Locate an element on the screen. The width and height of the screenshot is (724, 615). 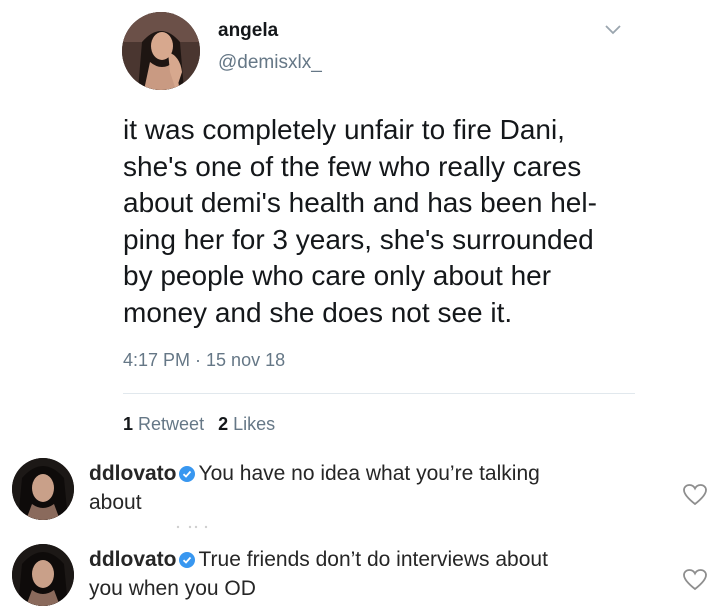
tweet-stats: 1 Retweet 2 Likes is located at coordinates (199, 424).